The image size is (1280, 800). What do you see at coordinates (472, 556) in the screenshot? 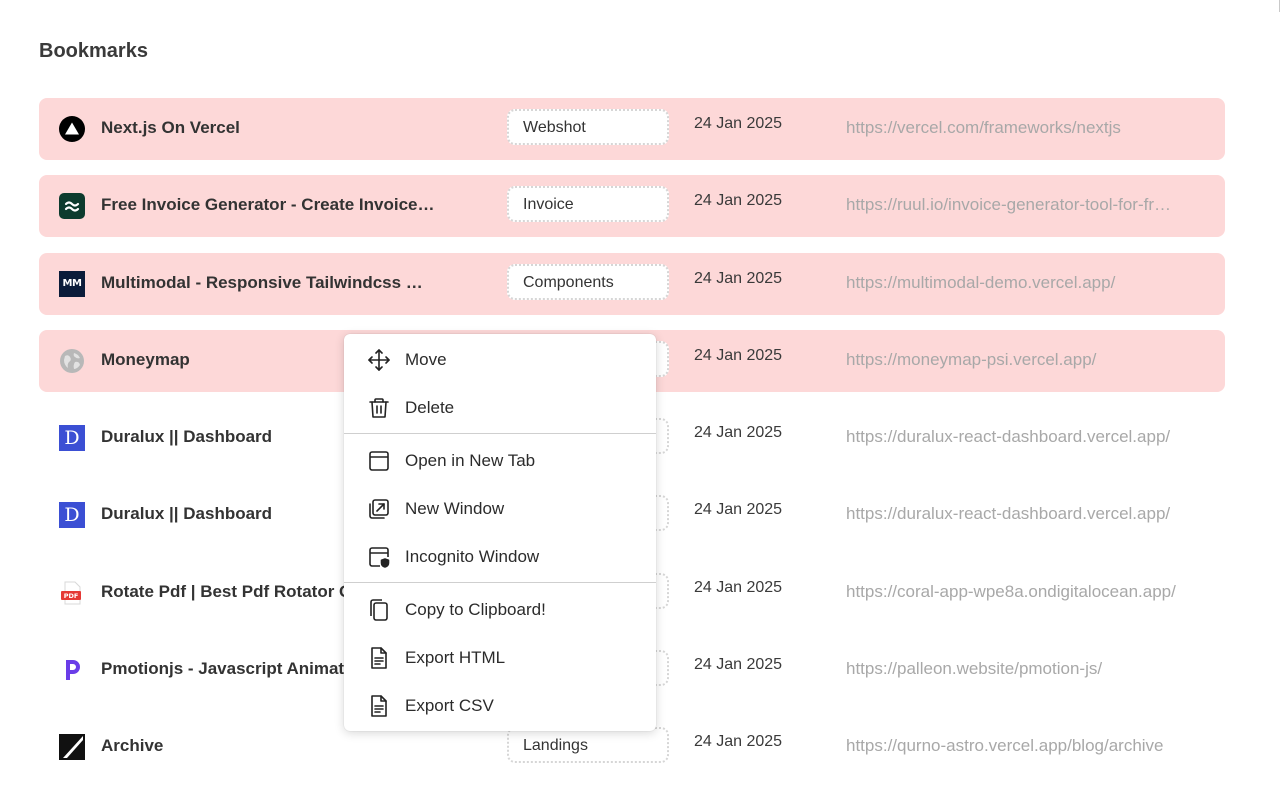
I see `menu-item-label: Incognito Window` at bounding box center [472, 556].